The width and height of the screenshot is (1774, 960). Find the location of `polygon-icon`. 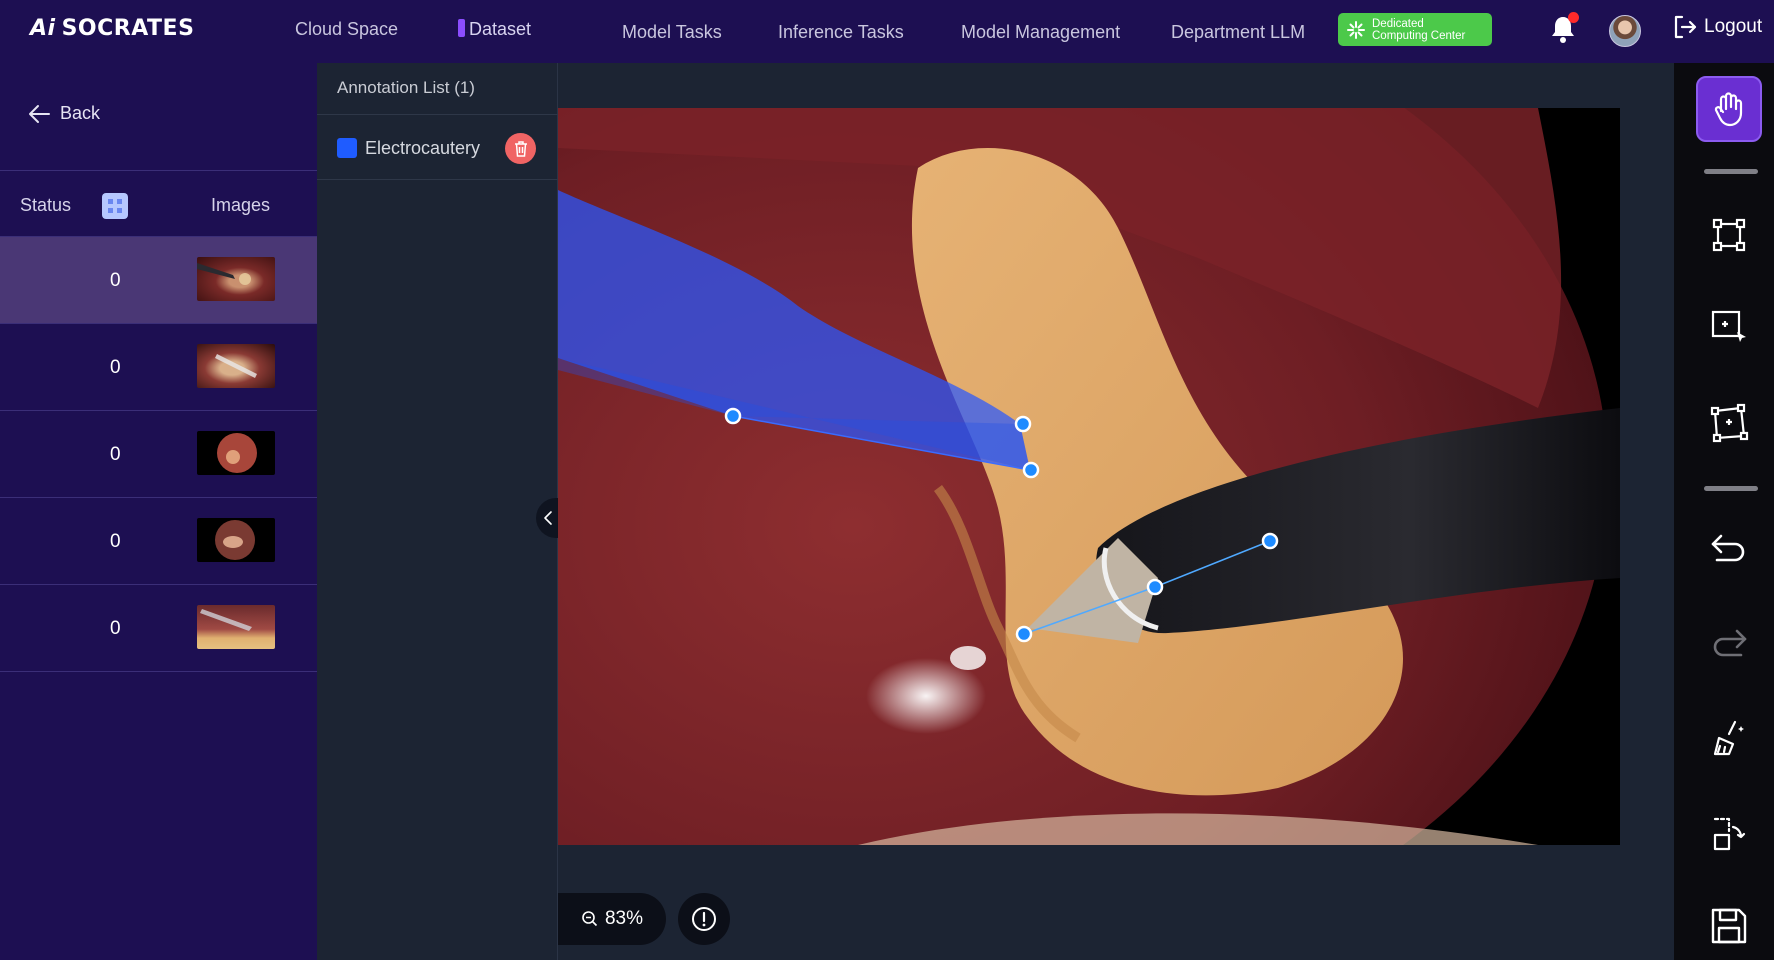

polygon-icon is located at coordinates (1729, 423).